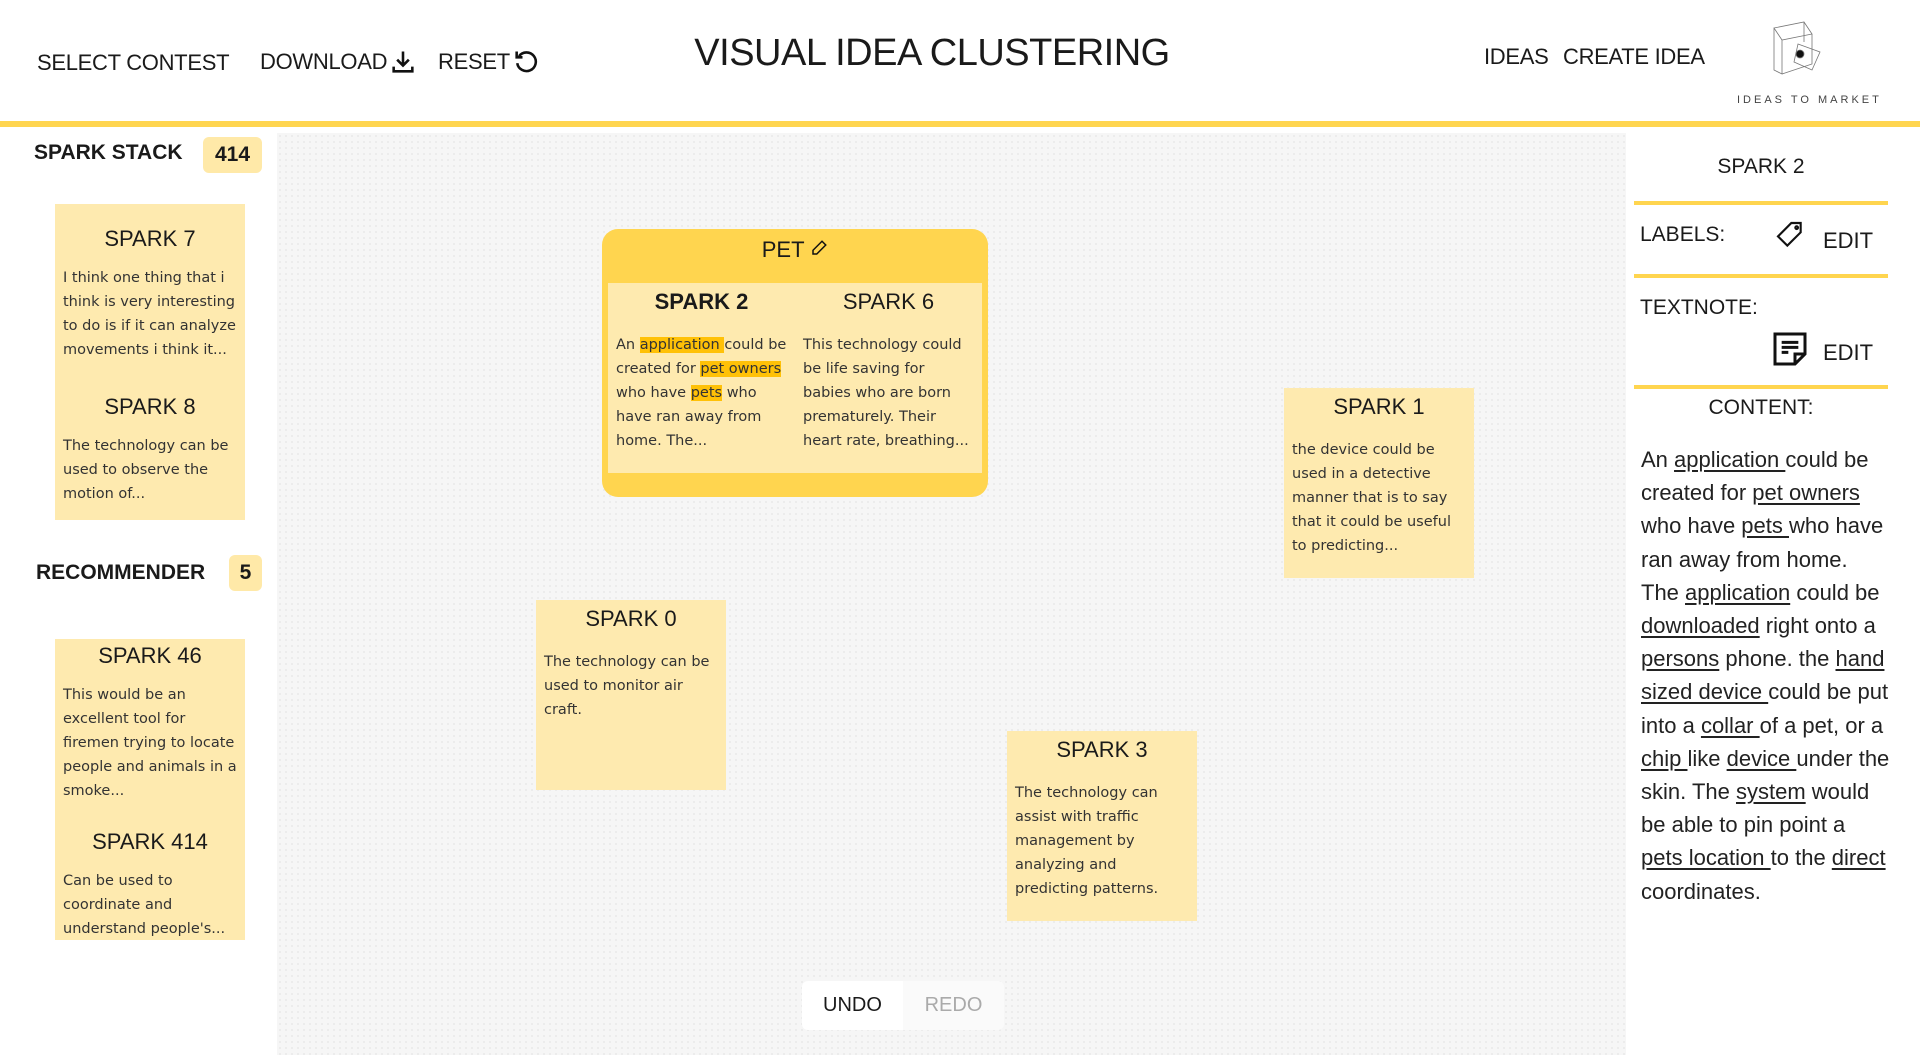 This screenshot has width=1920, height=1055. Describe the element at coordinates (1797, 48) in the screenshot. I see `logo-icon` at that location.